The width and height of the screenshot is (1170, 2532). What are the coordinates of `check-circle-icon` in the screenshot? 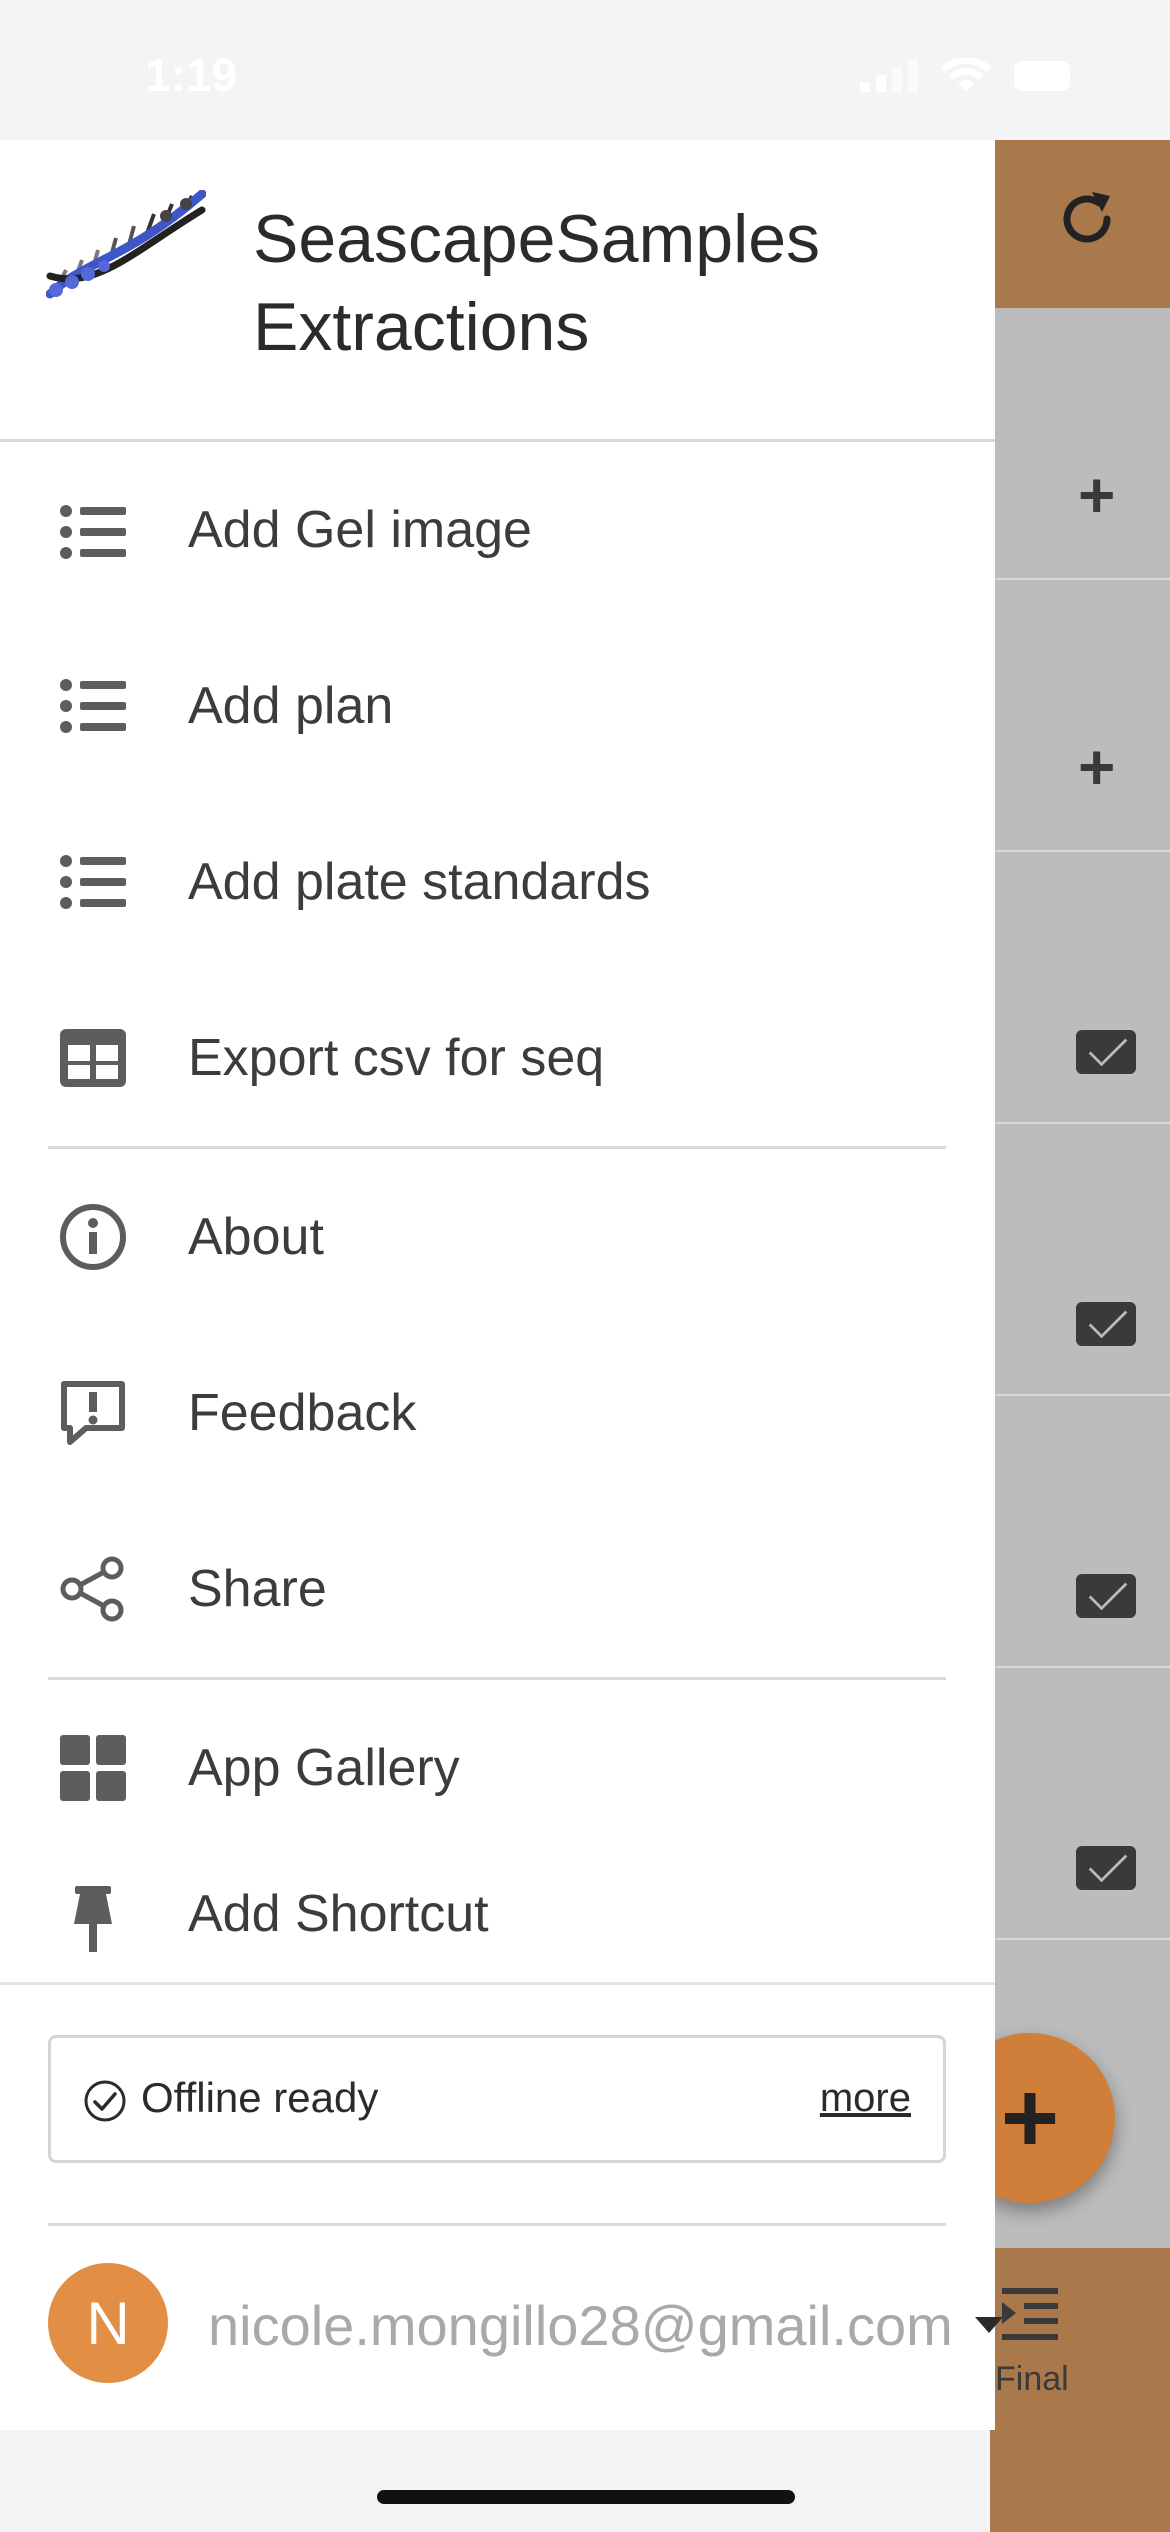 It's located at (105, 2101).